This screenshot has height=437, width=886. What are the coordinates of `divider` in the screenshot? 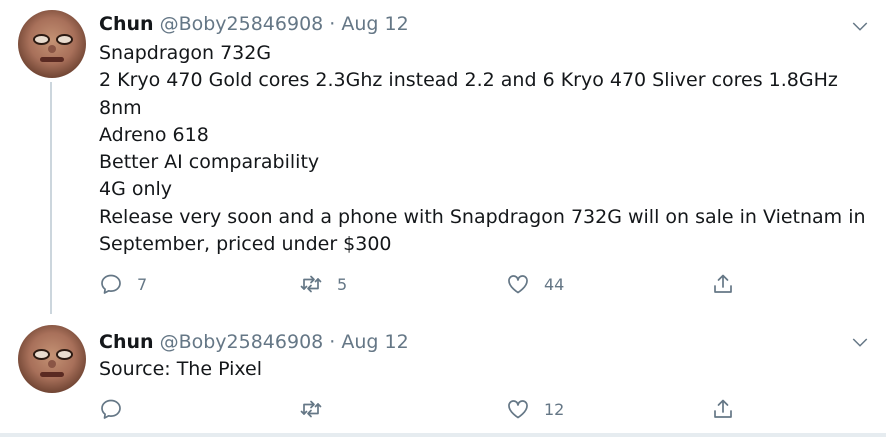 It's located at (443, 435).